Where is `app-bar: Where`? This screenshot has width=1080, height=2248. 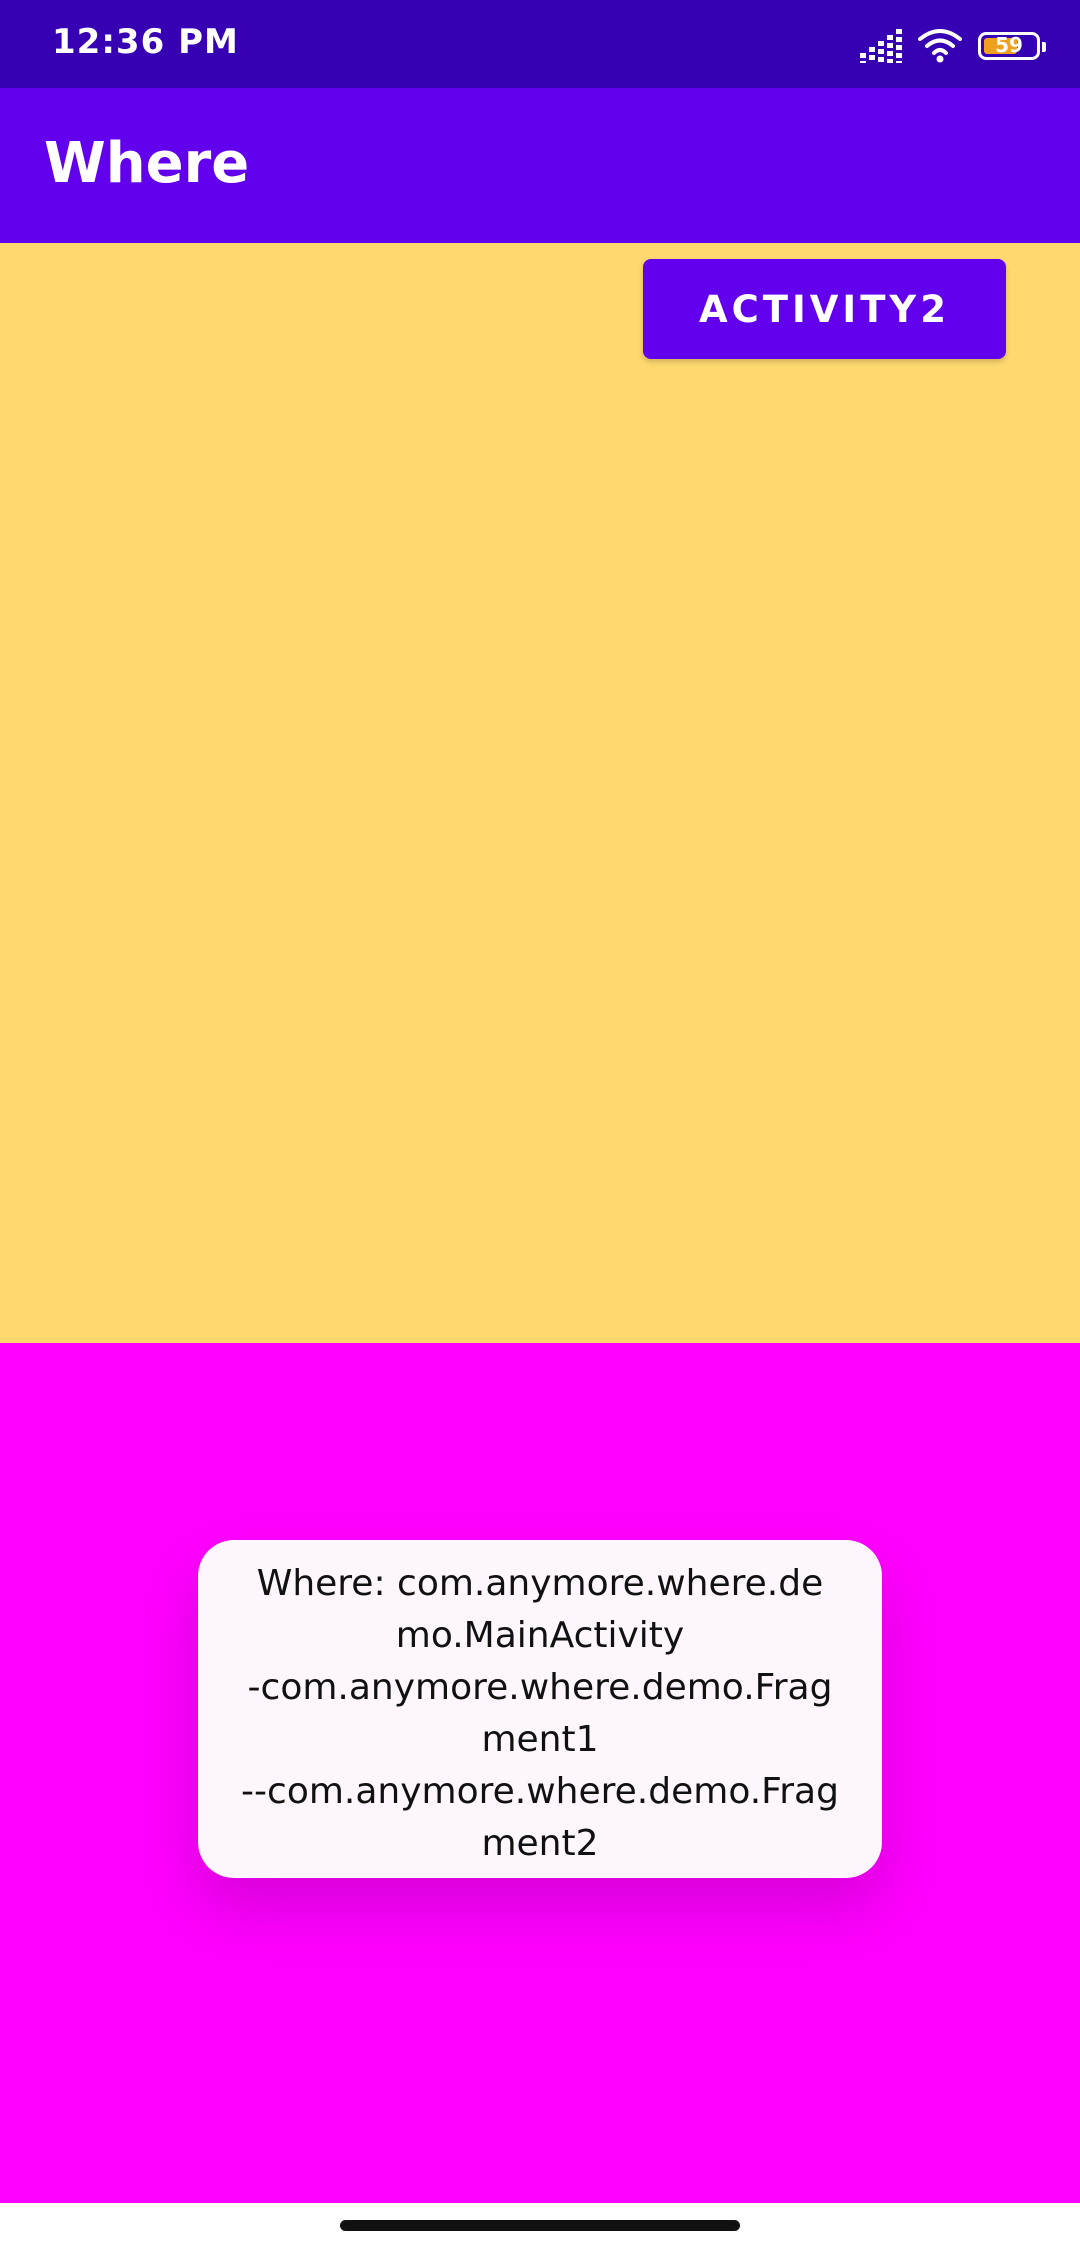 app-bar: Where is located at coordinates (540, 165).